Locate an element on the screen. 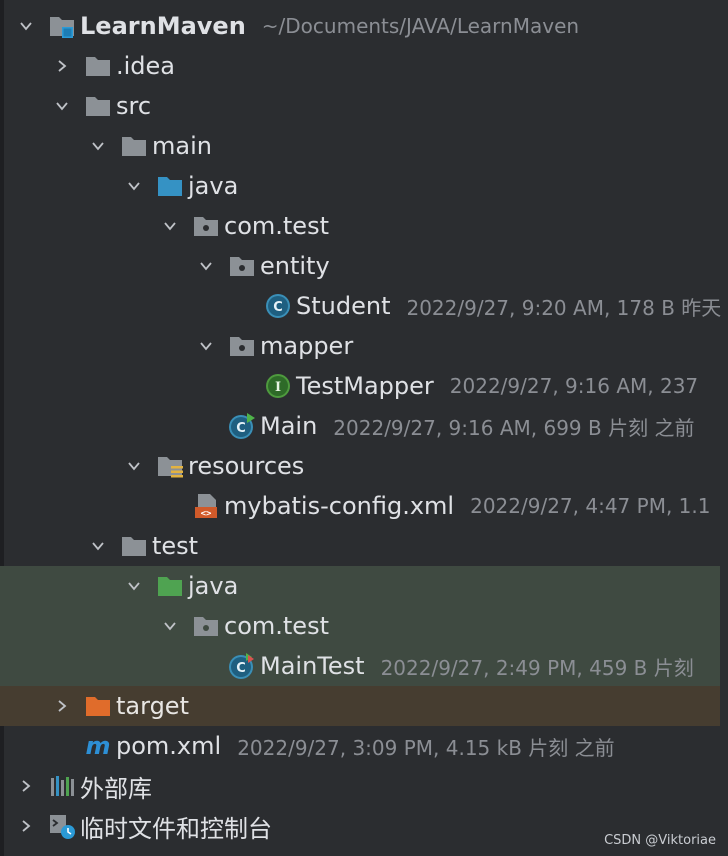 This screenshot has width=728, height=856. tree-row-target: target is located at coordinates (360, 706).